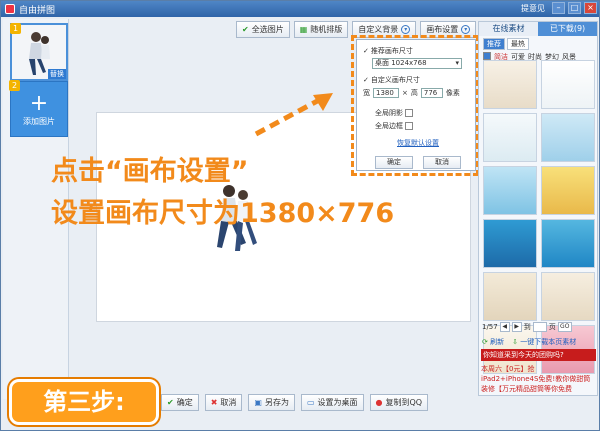 The height and width of the screenshot is (431, 600). What do you see at coordinates (567, 29) in the screenshot?
I see `tab-downloaded: 已下载(9)` at bounding box center [567, 29].